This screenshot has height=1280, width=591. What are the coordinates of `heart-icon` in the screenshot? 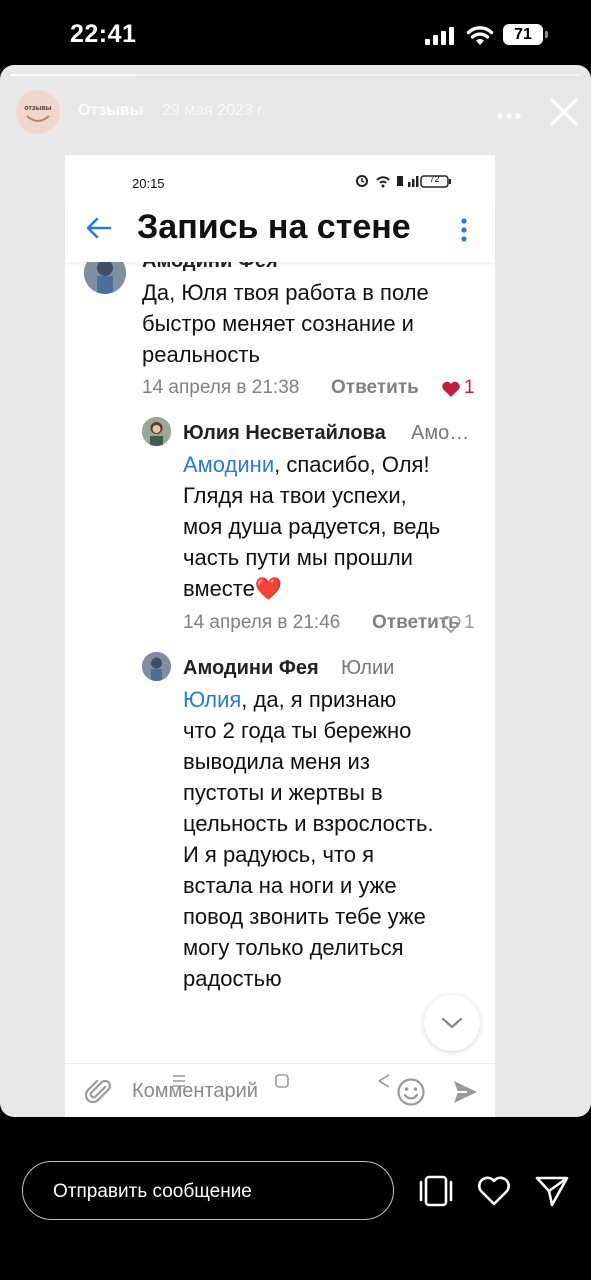 It's located at (494, 1193).